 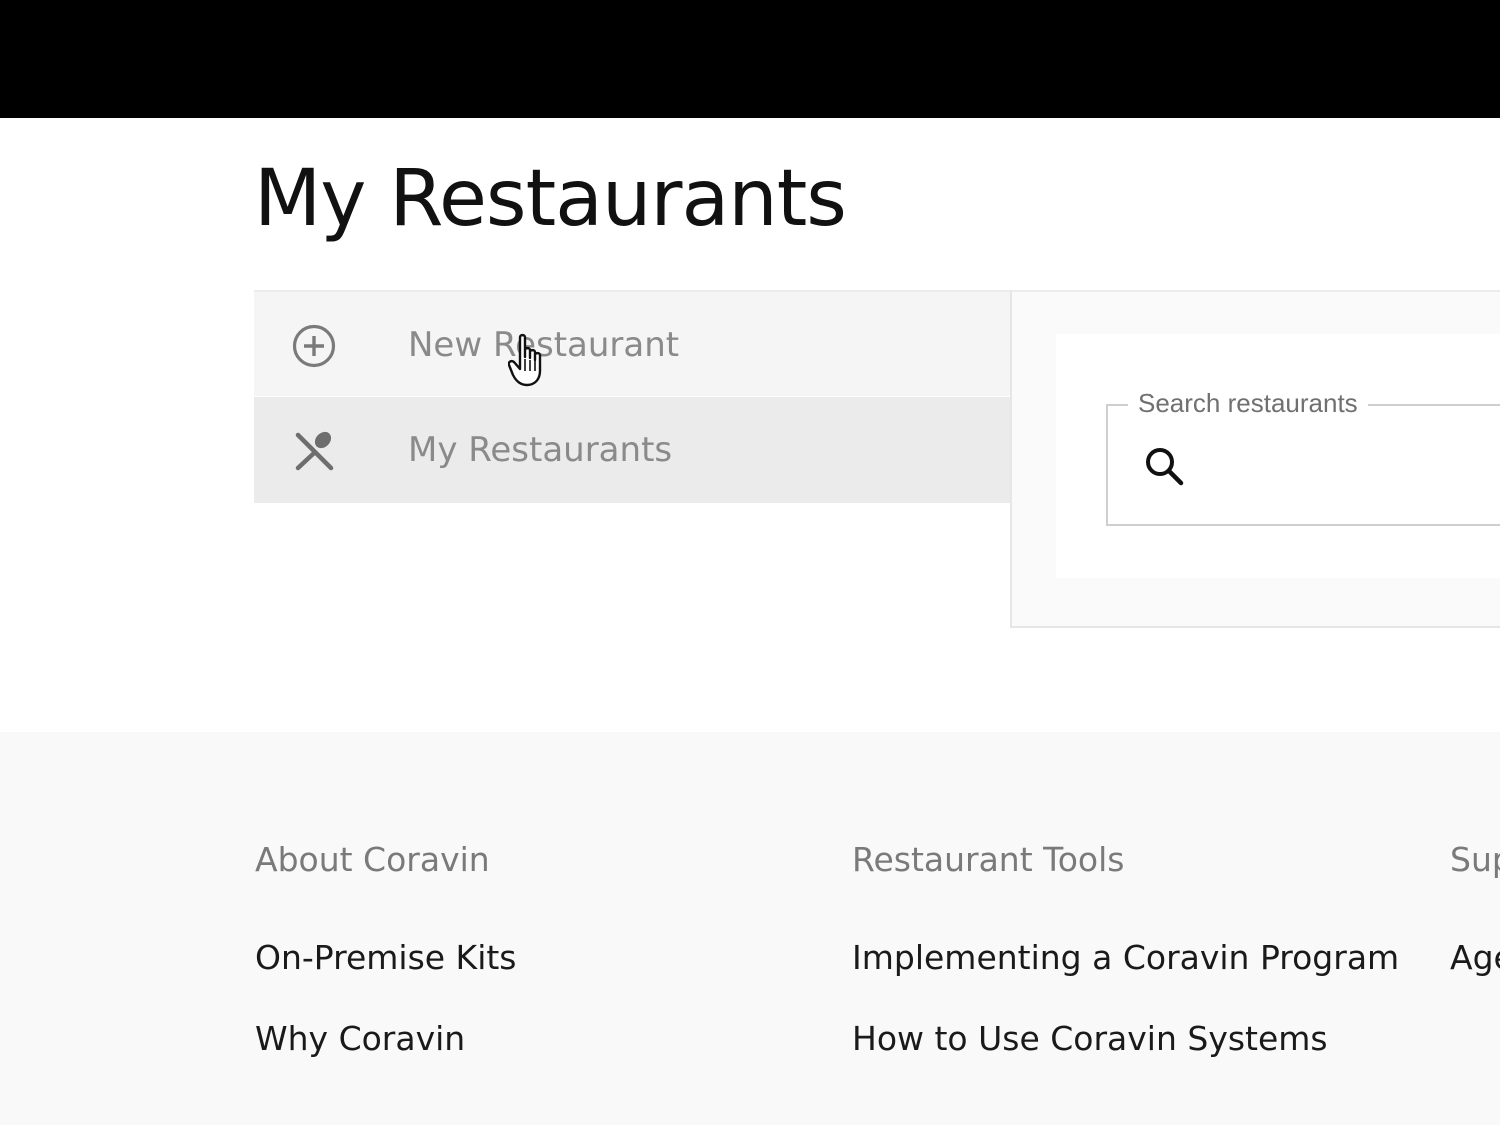 I want to click on sidebar-nav: New Restaurant My Restaurants, so click(x=632, y=396).